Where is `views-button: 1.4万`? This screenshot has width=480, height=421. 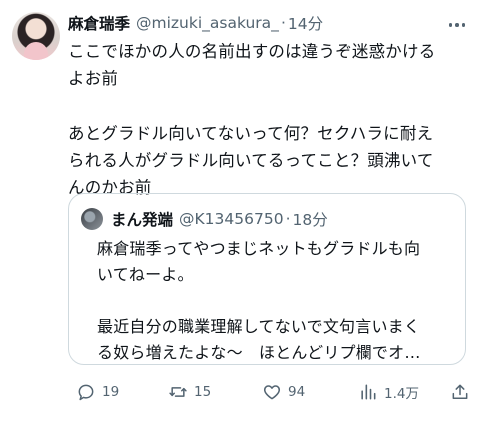
views-button: 1.4万 is located at coordinates (388, 392).